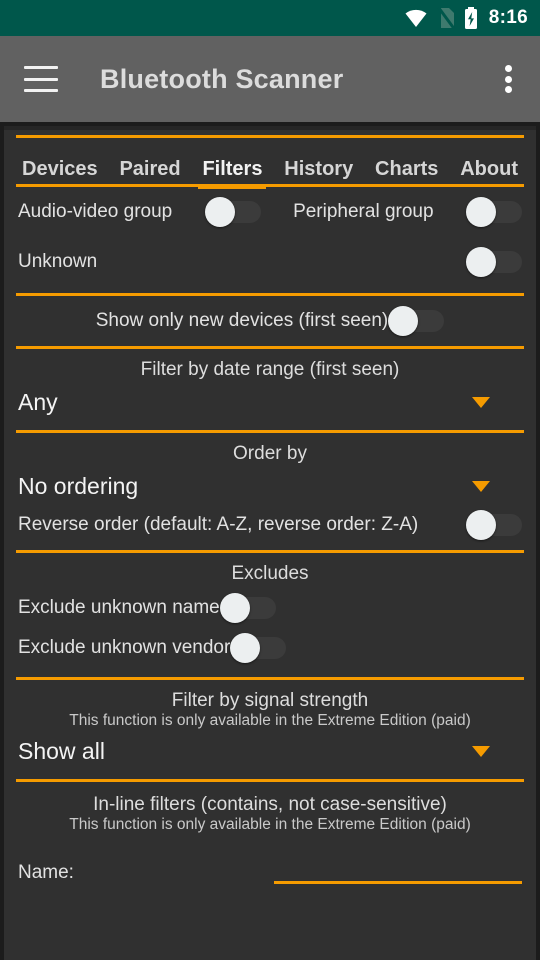  I want to click on status-bar: 8:16, so click(270, 18).